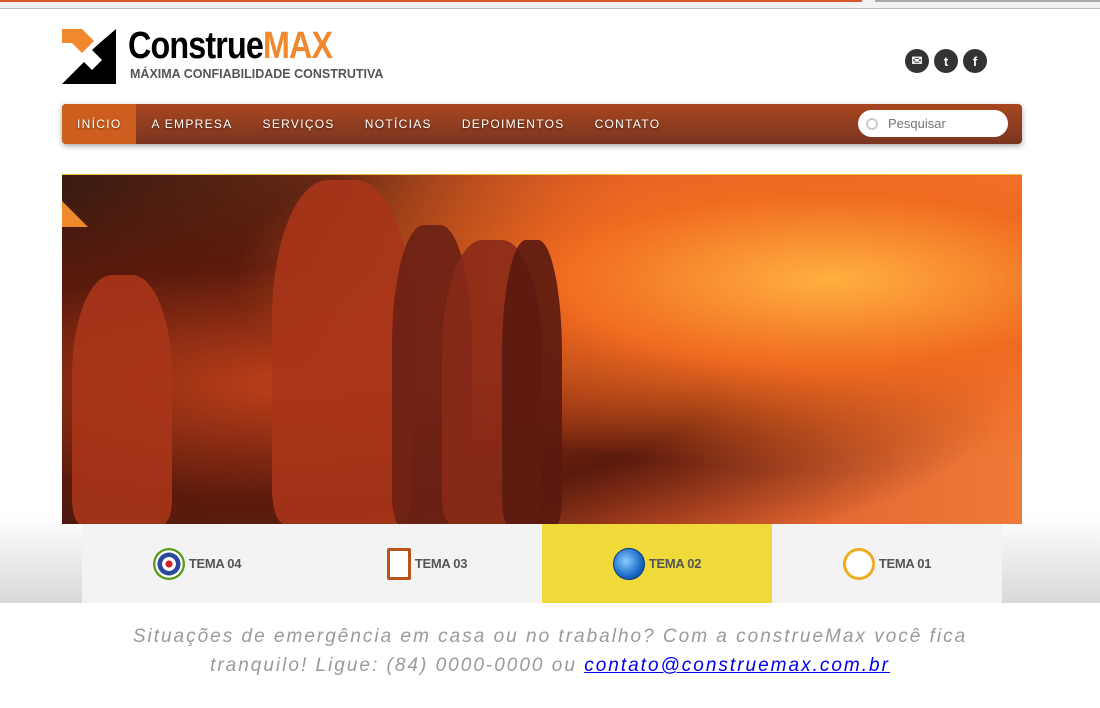  What do you see at coordinates (917, 61) in the screenshot?
I see `email-icon: ✉` at bounding box center [917, 61].